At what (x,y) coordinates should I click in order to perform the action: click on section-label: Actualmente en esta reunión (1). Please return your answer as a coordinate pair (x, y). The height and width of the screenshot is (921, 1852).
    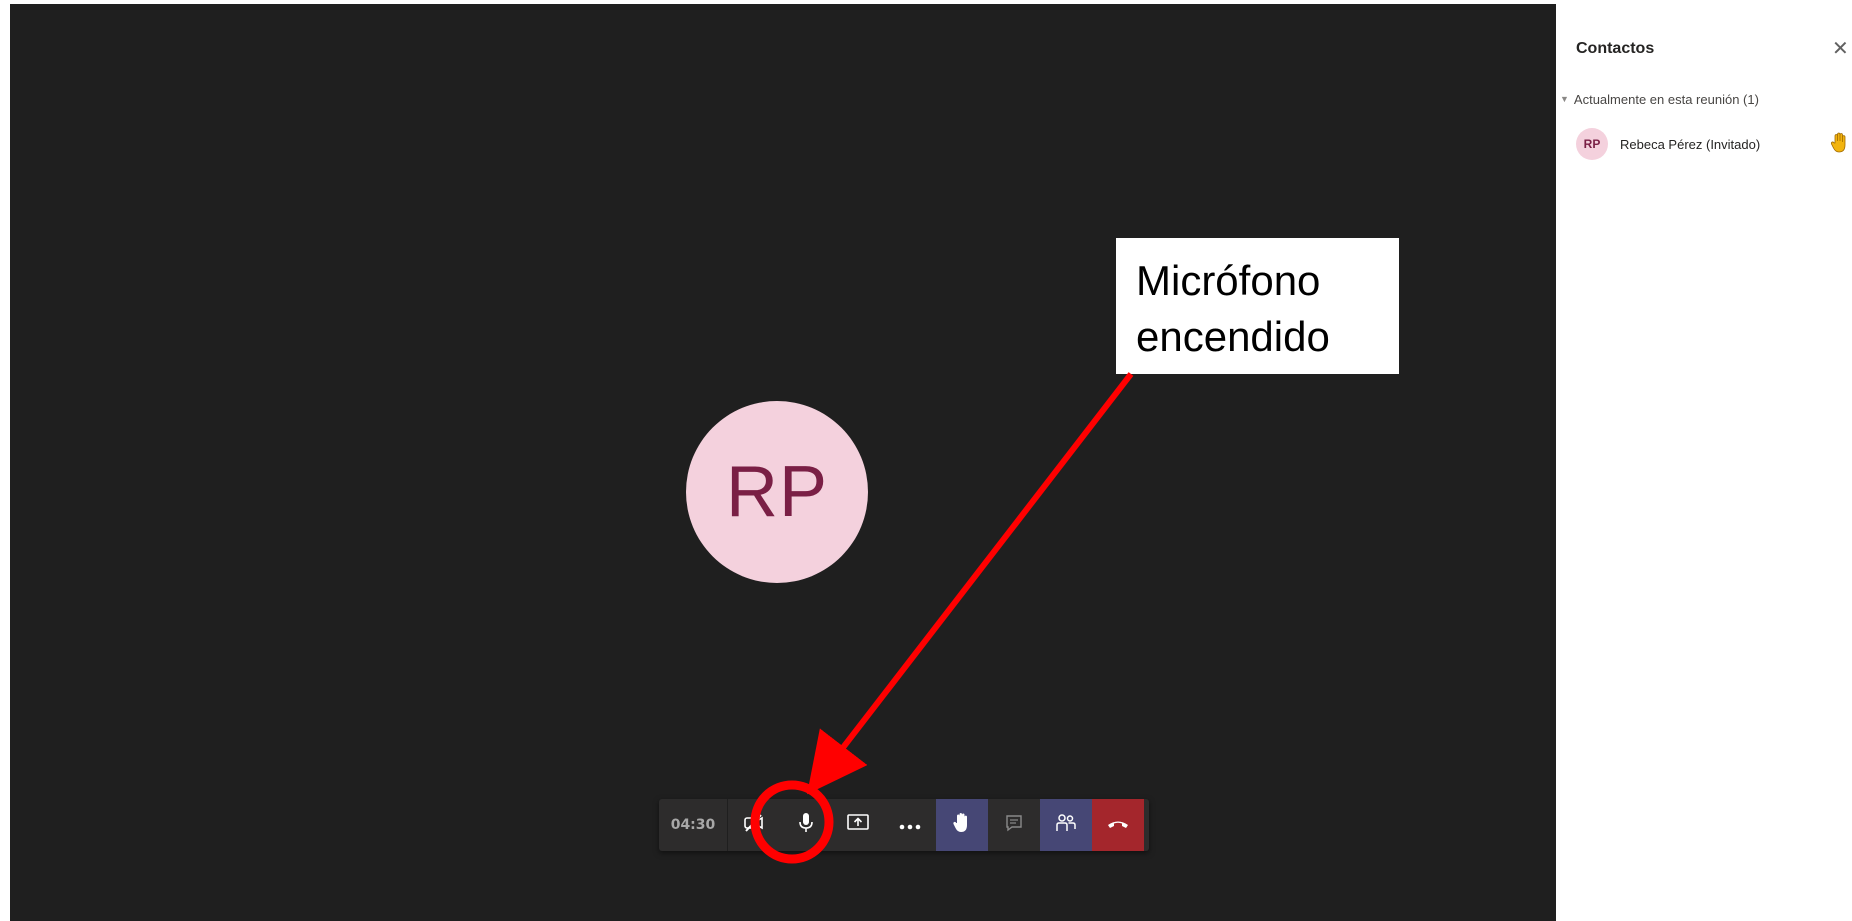
    Looking at the image, I should click on (1666, 99).